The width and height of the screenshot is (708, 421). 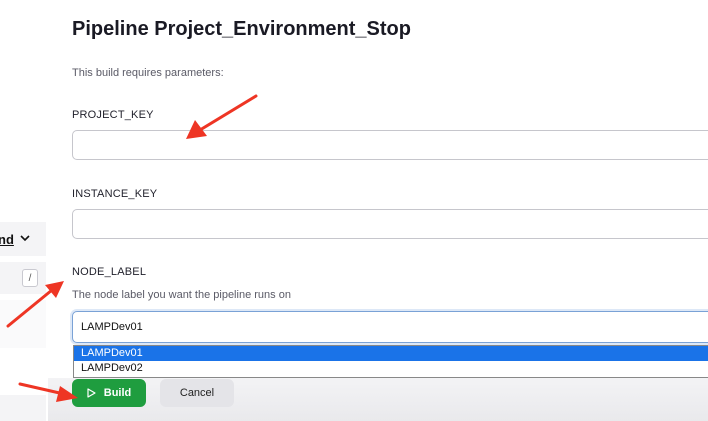 What do you see at coordinates (390, 224) in the screenshot?
I see `instance-key-input` at bounding box center [390, 224].